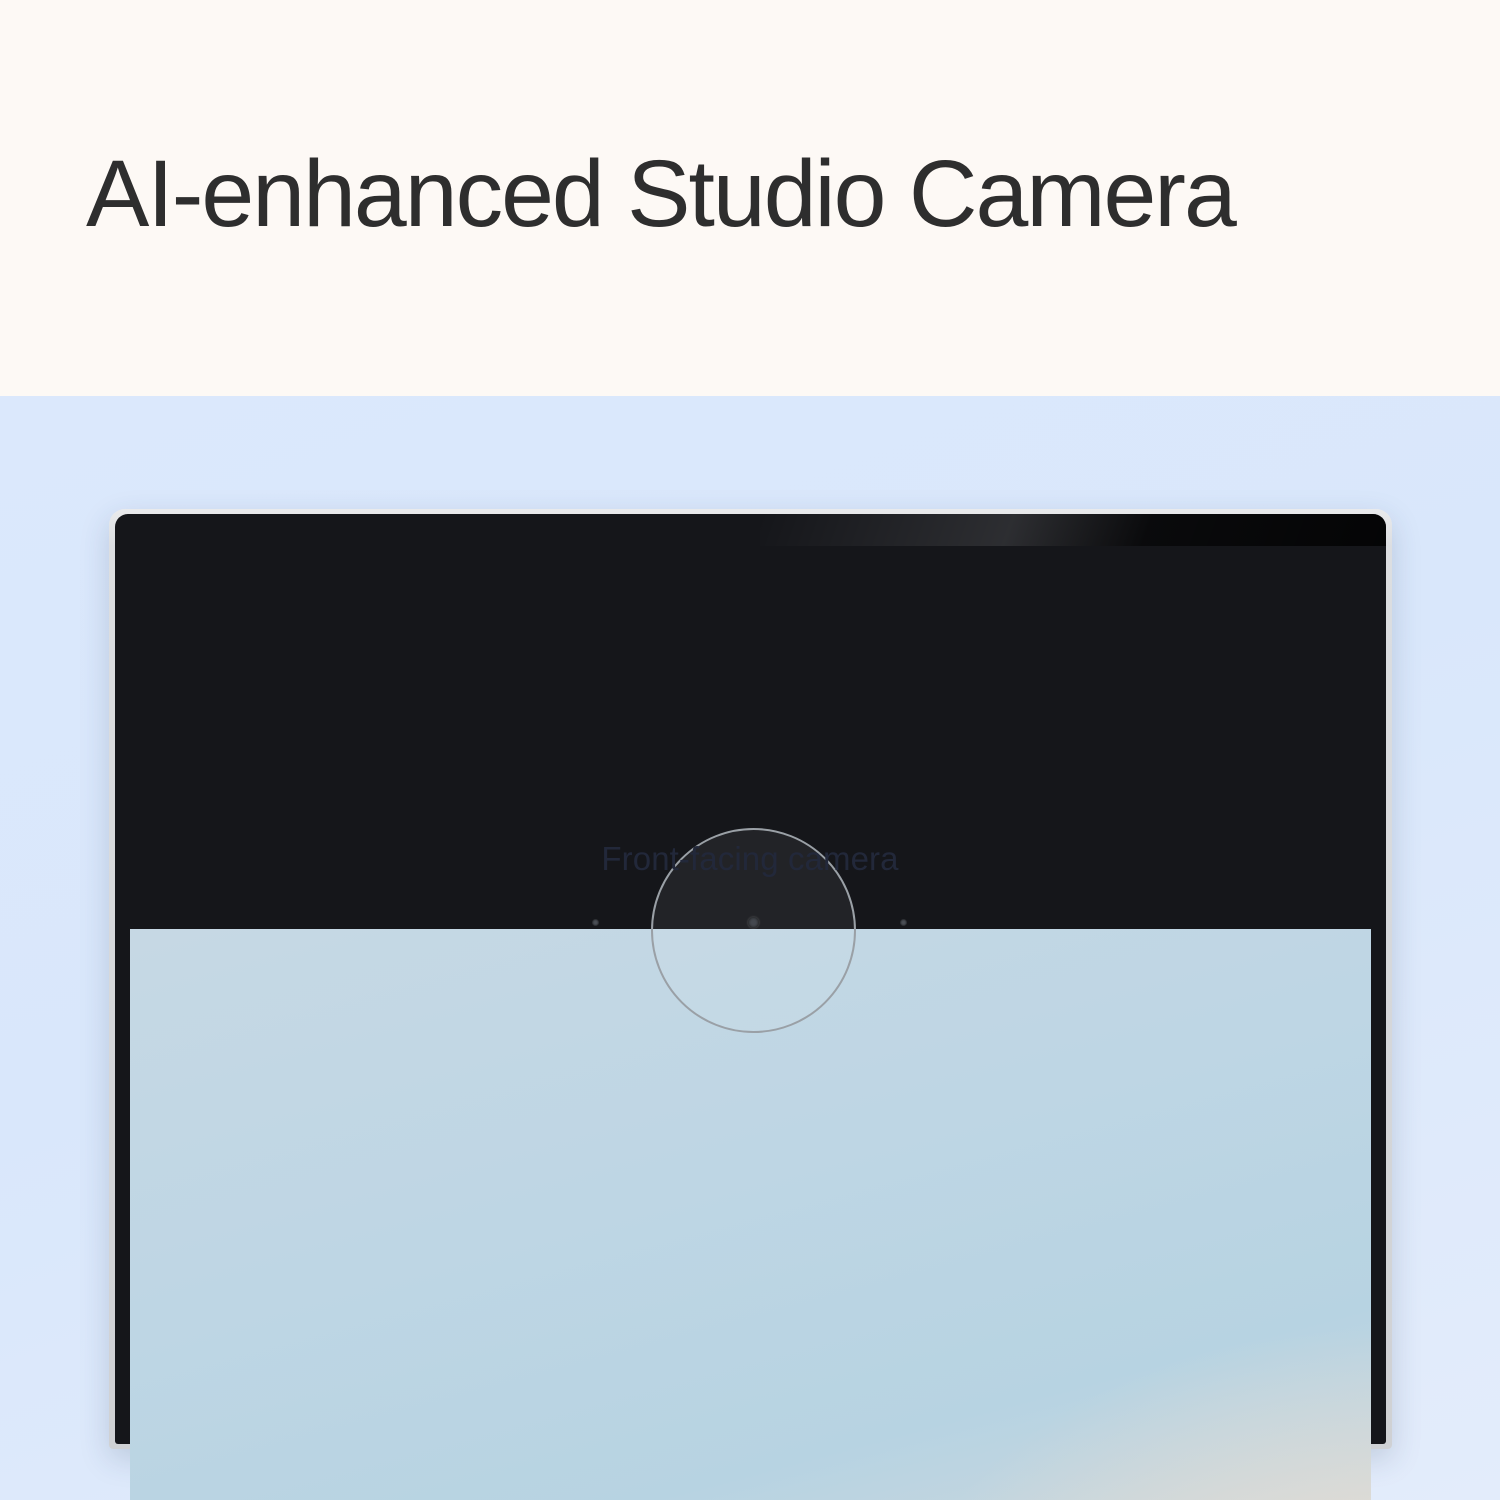 The image size is (1500, 1500). I want to click on callout-label: Front-facing camera, so click(750, 858).